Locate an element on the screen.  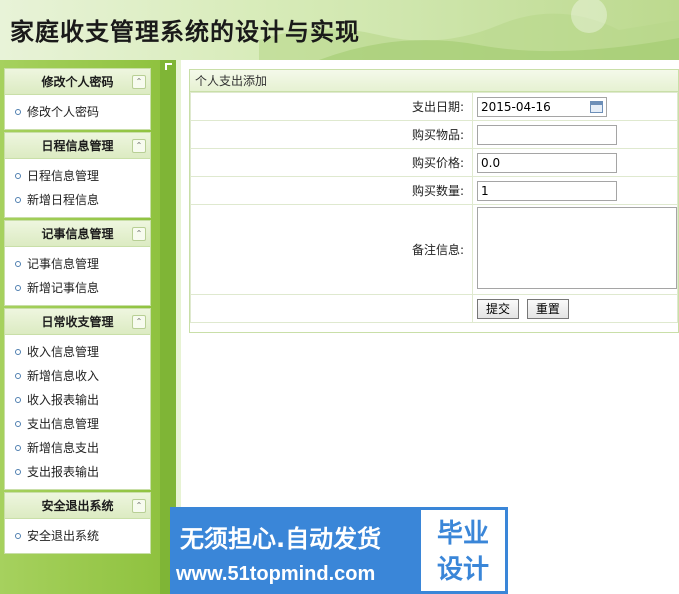
menu-group-logout: 安全退出系统 ⌃ 安全退出系统 is located at coordinates (77, 523).